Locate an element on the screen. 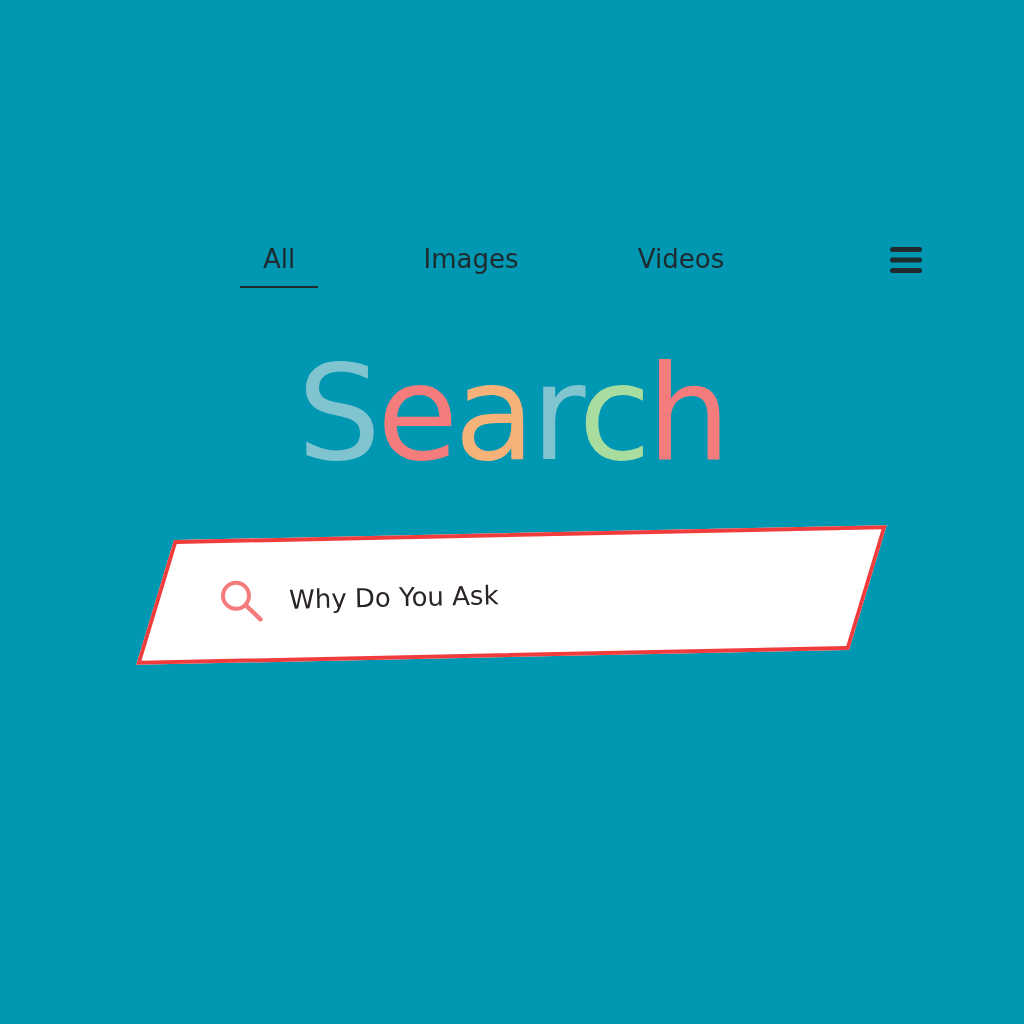 The width and height of the screenshot is (1024, 1024). search-icon is located at coordinates (241, 601).